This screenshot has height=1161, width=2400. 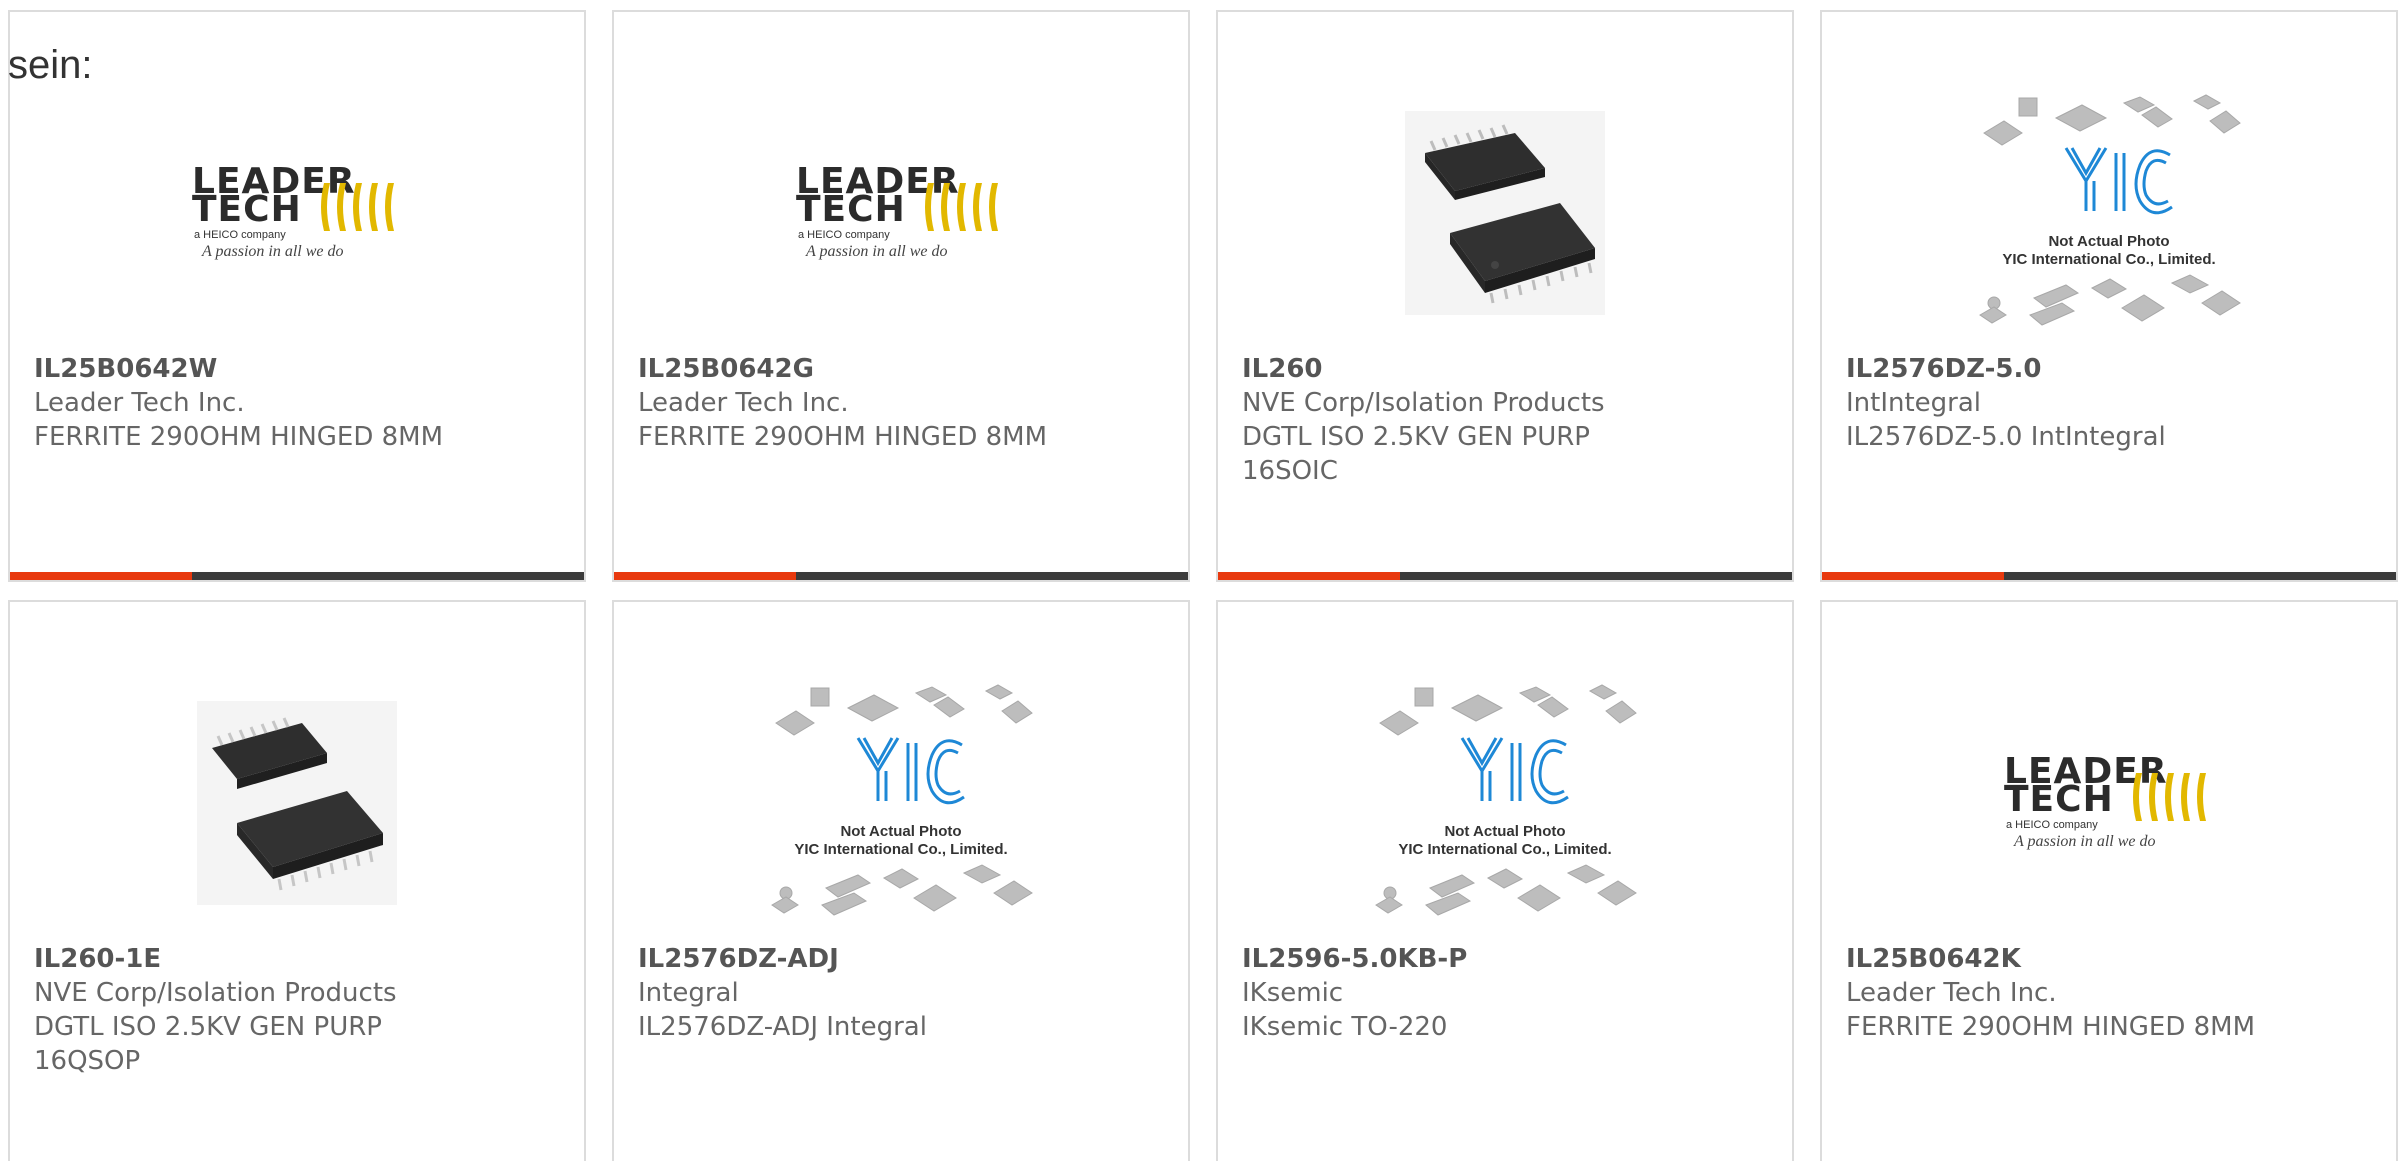 I want to click on part-number-link: IL2576DZ-ADJ, so click(x=901, y=959).